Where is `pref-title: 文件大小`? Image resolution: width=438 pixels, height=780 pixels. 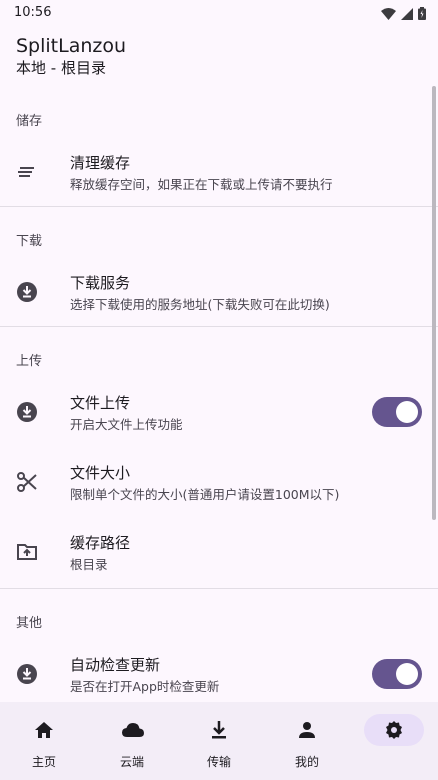 pref-title: 文件大小 is located at coordinates (100, 473).